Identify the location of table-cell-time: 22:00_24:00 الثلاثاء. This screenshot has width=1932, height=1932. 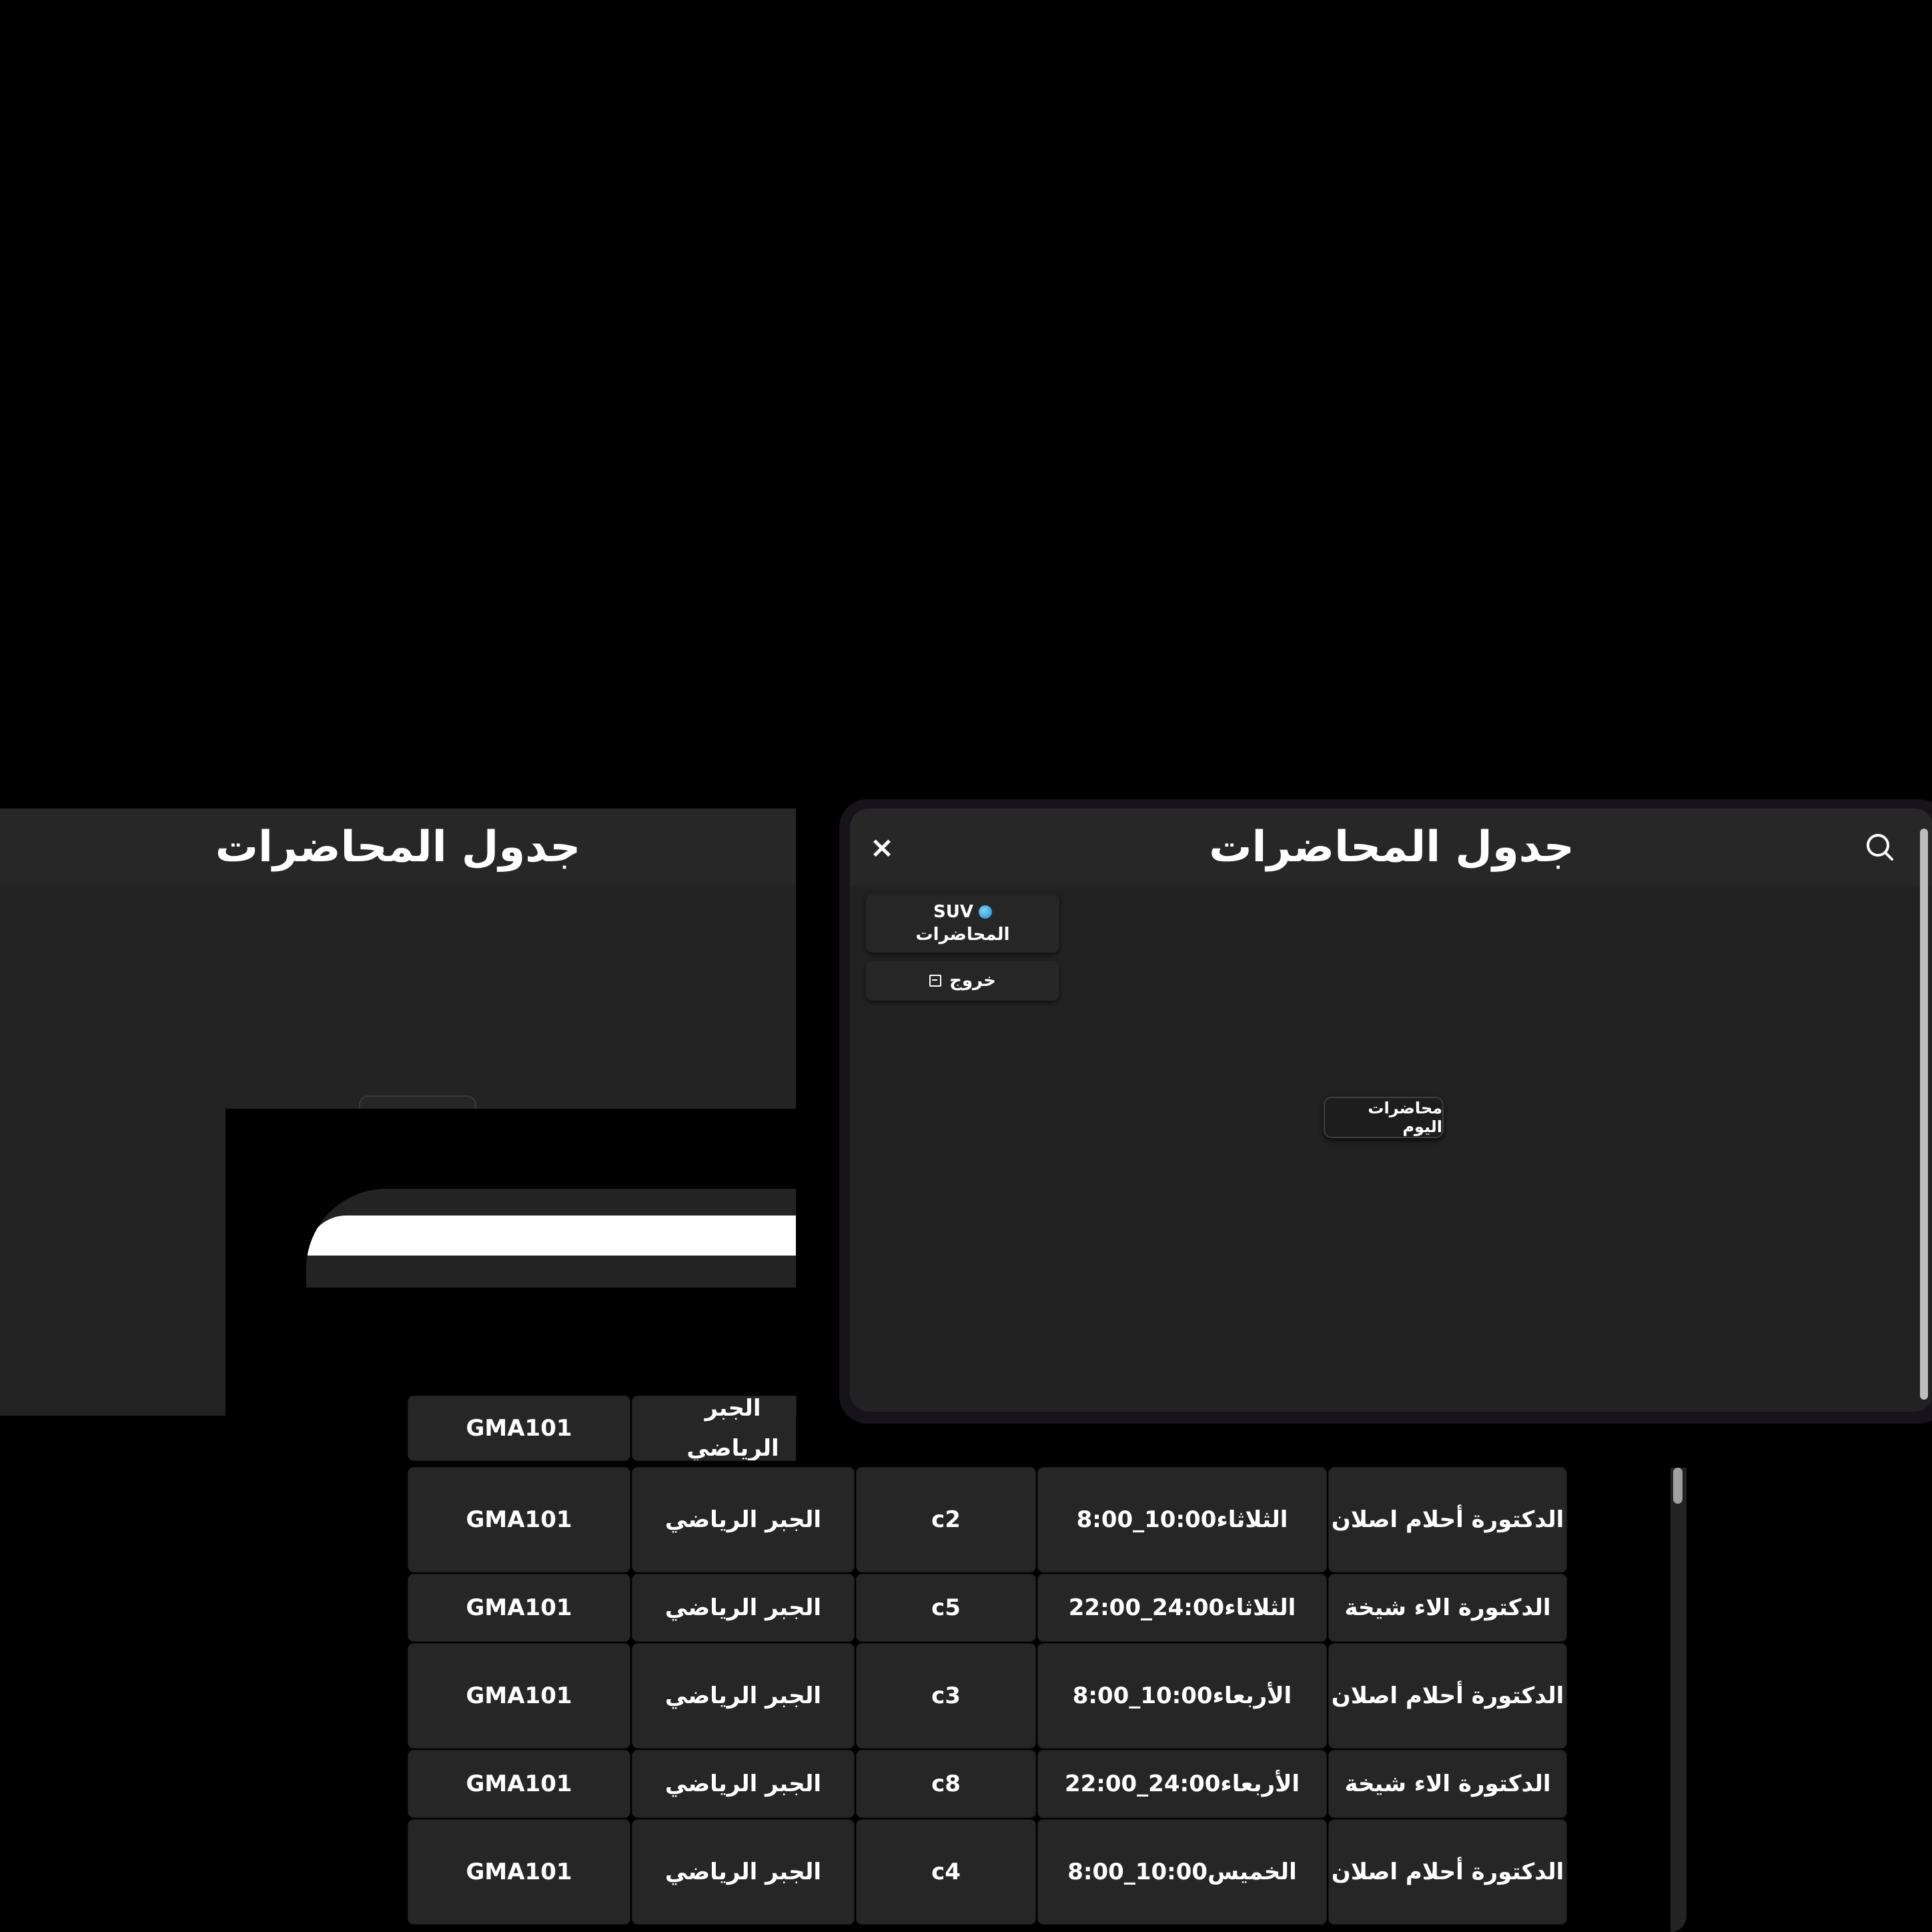
(1182, 1607).